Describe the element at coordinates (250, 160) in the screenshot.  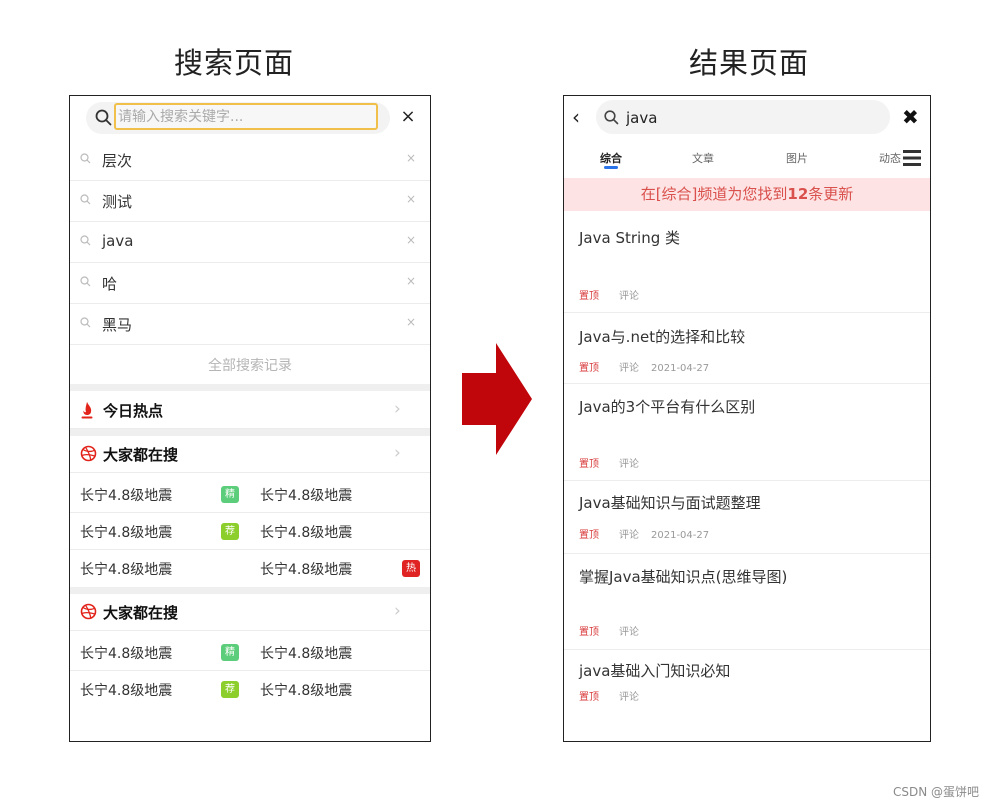
I see `history-item: 层次 ×` at that location.